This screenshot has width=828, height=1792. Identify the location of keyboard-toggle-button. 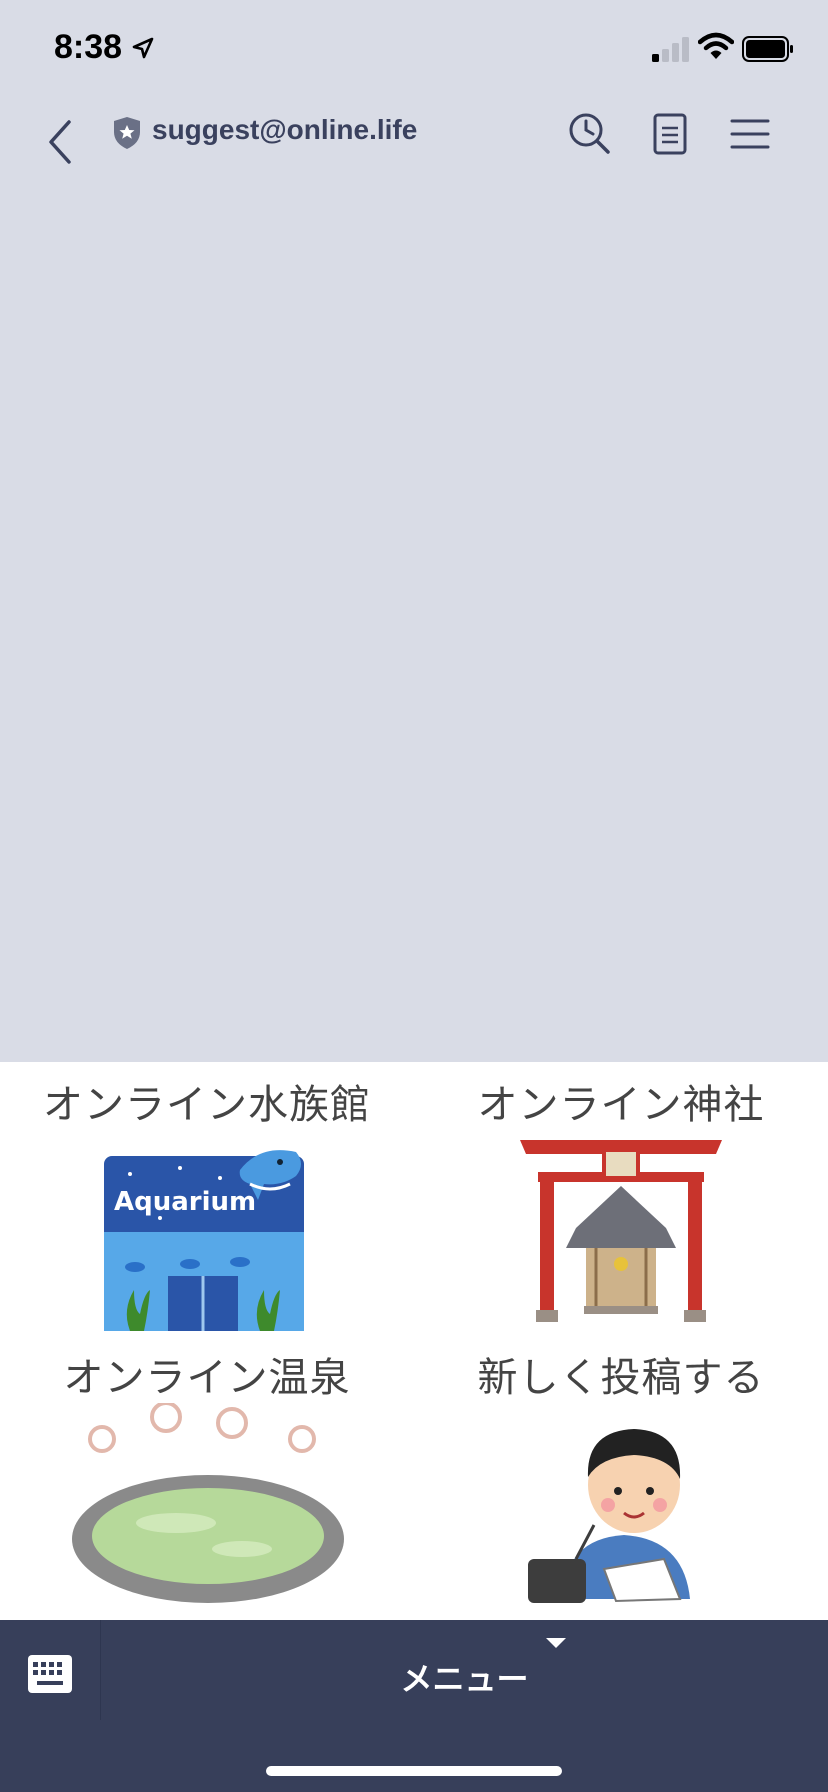
(50, 1670).